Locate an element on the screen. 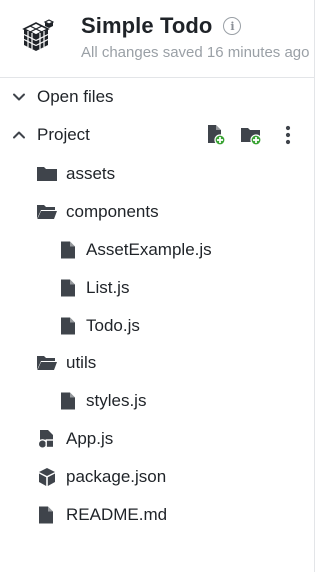 The width and height of the screenshot is (320, 572). section-project: Project is located at coordinates (157, 135).